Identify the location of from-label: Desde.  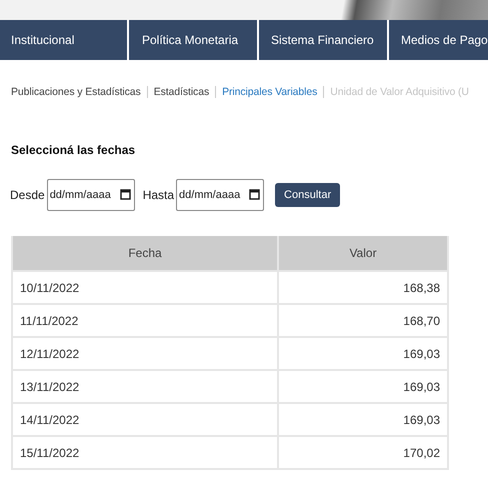
(27, 195).